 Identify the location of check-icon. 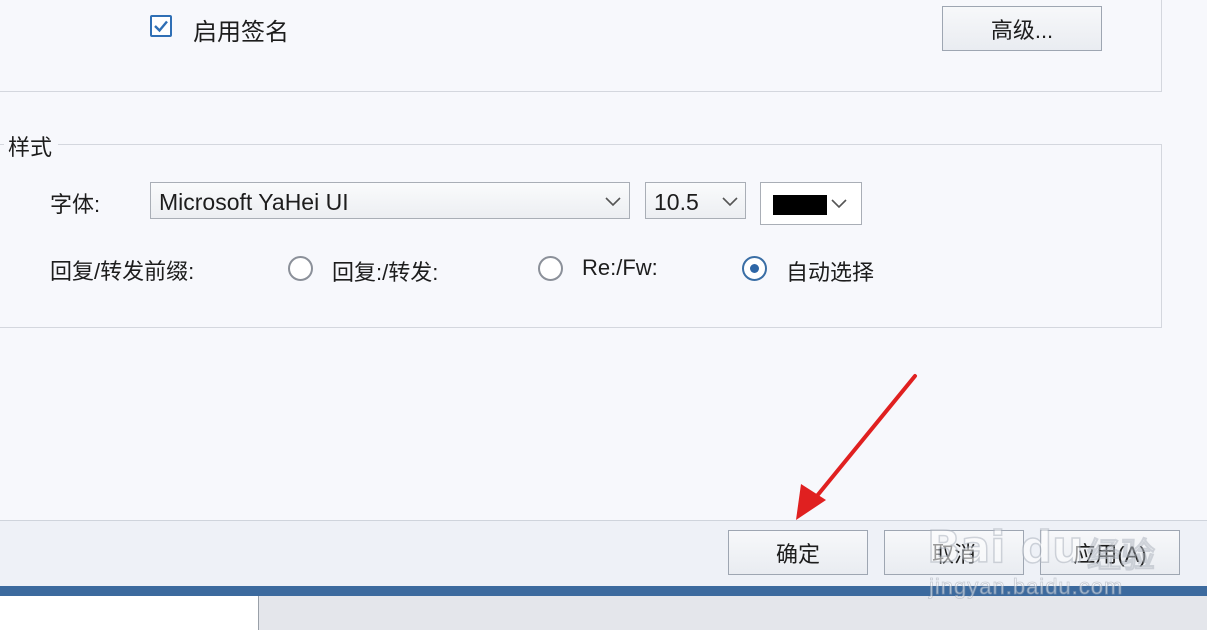
(161, 26).